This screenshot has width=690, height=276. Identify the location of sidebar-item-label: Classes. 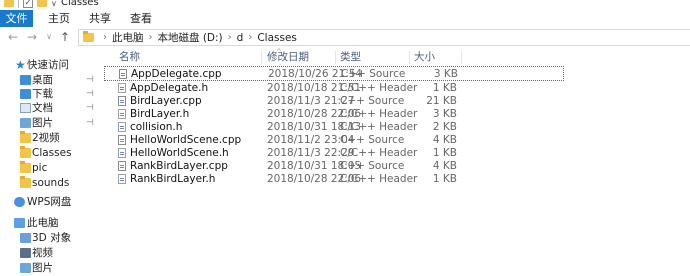
(52, 153).